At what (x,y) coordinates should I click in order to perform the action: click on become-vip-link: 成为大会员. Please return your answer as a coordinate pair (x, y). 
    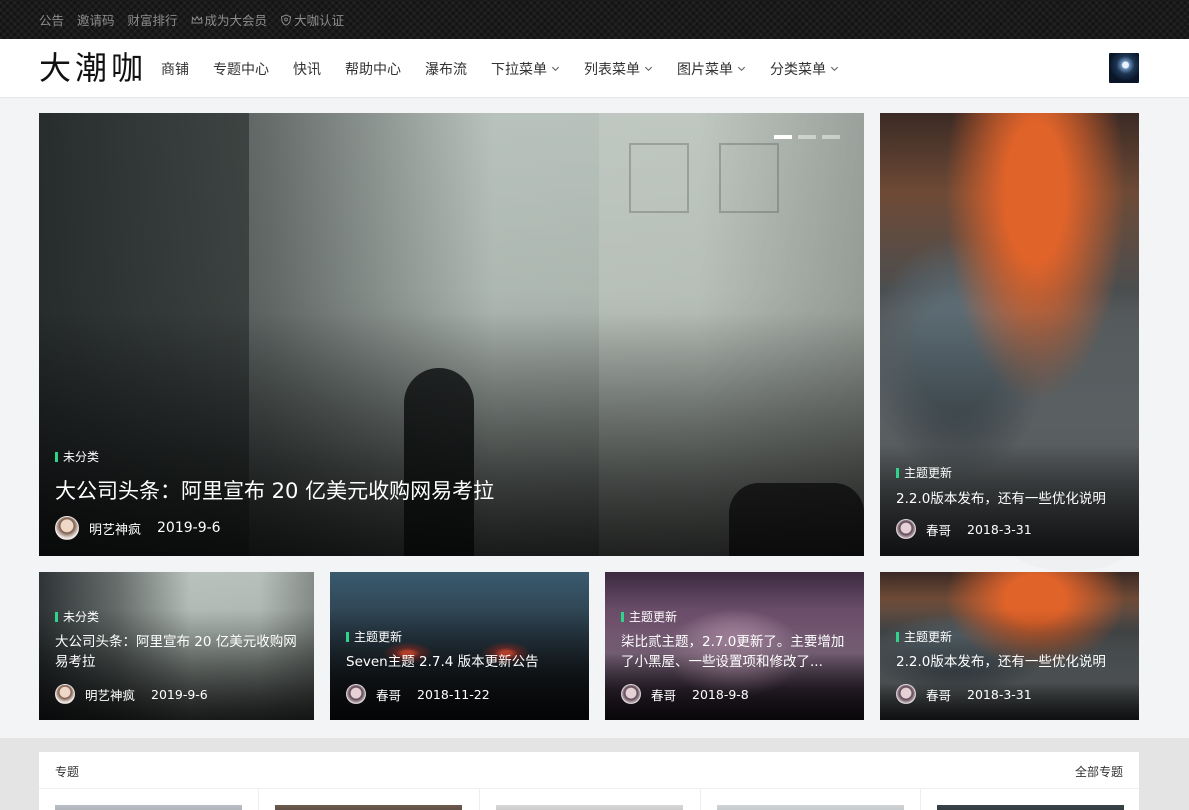
    Looking at the image, I should click on (229, 19).